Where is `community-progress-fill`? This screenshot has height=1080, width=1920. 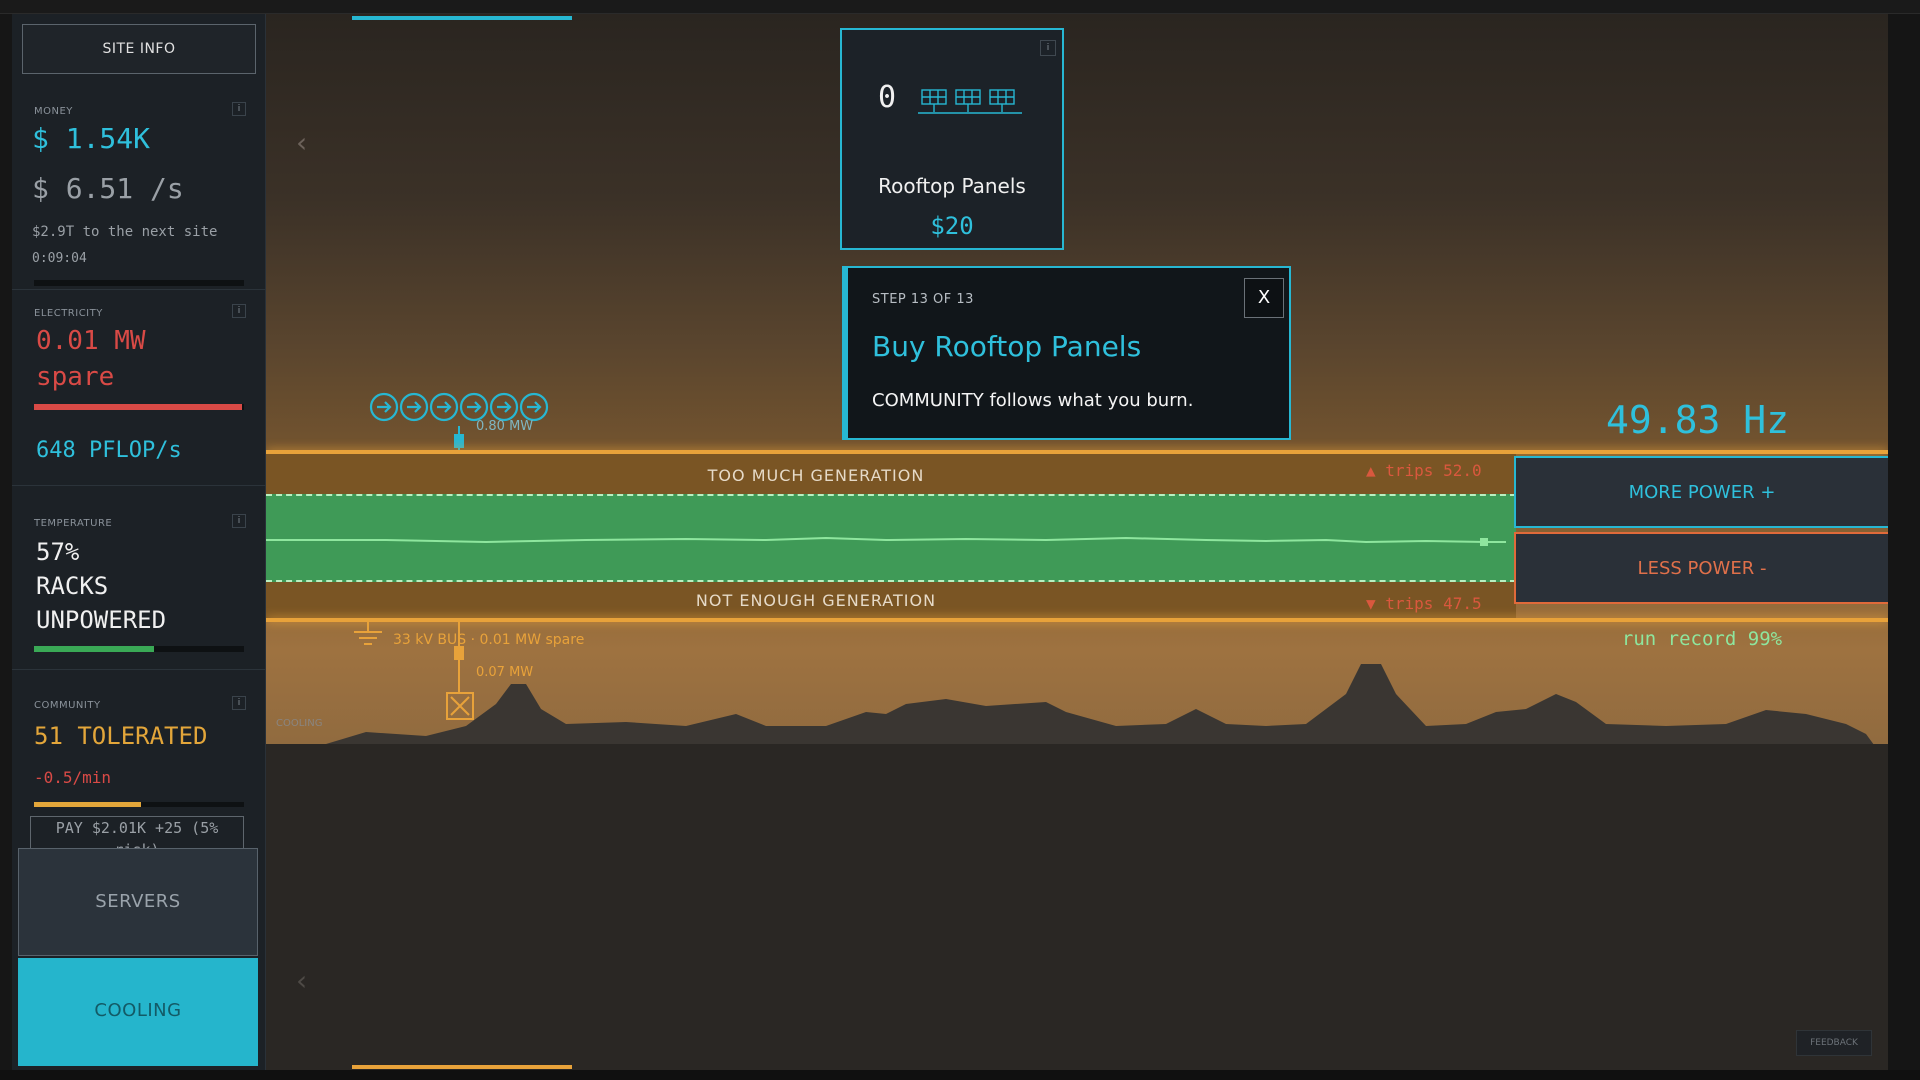
community-progress-fill is located at coordinates (88, 804).